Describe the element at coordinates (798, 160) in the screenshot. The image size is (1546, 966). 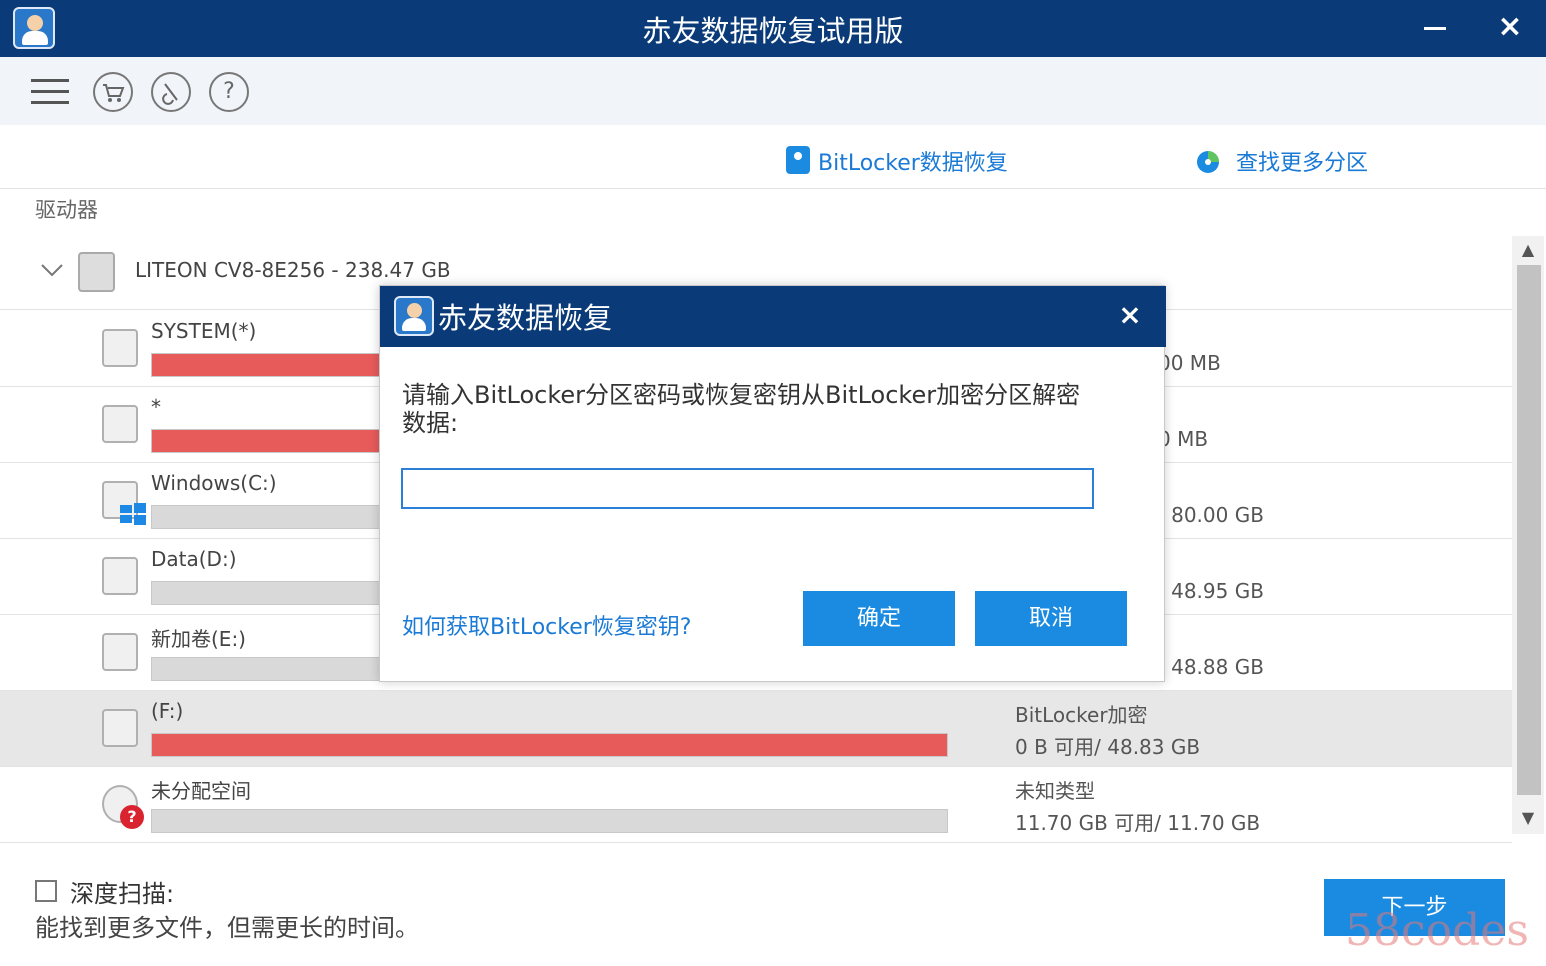
I see `bitlocker-key-icon` at that location.